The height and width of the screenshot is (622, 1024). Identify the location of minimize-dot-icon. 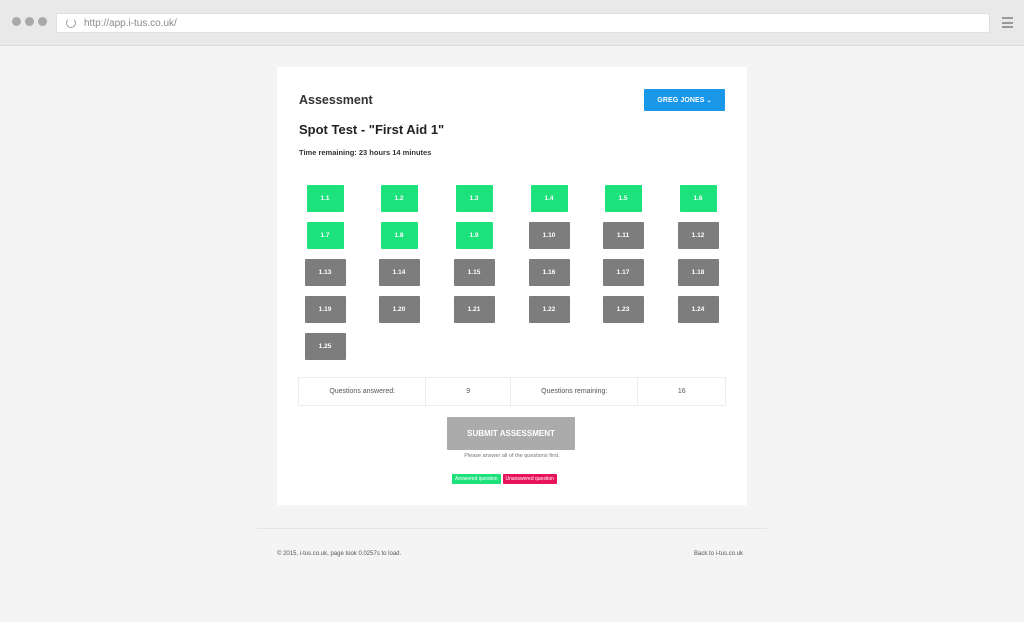
(29, 21).